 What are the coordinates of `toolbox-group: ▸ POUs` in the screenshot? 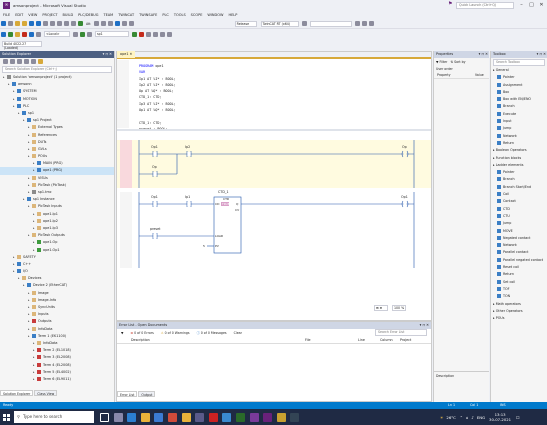 It's located at (519, 318).